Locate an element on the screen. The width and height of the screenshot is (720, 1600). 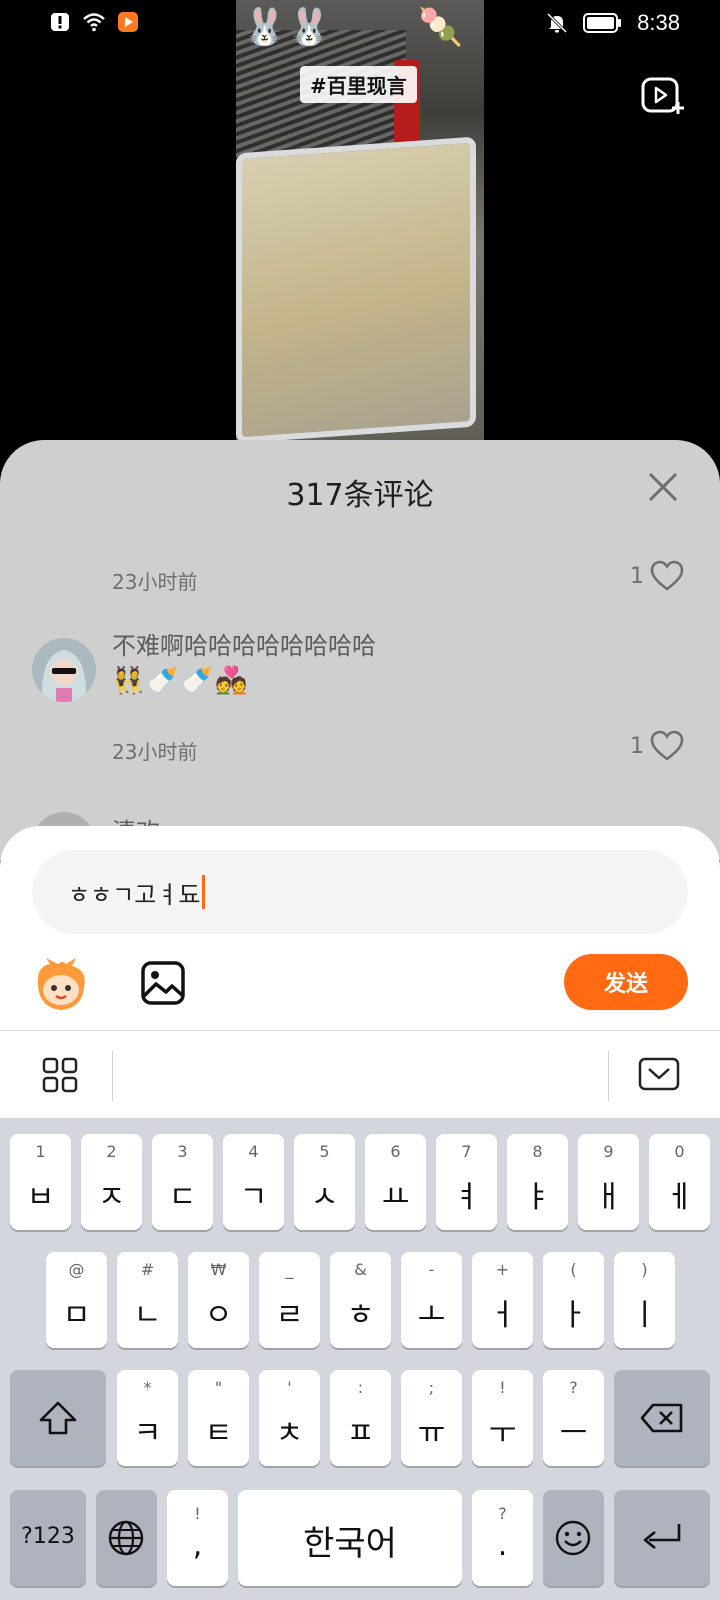
key-label: 한국어 is located at coordinates (350, 1544).